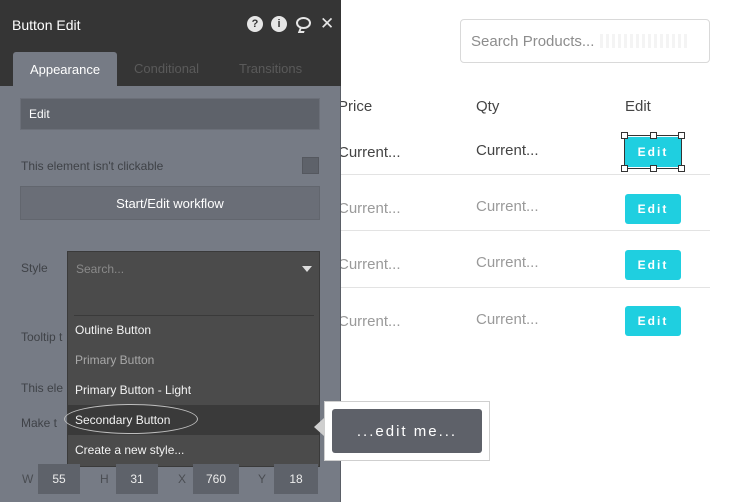  Describe the element at coordinates (193, 330) in the screenshot. I see `style-option-outline: Outline Button` at that location.